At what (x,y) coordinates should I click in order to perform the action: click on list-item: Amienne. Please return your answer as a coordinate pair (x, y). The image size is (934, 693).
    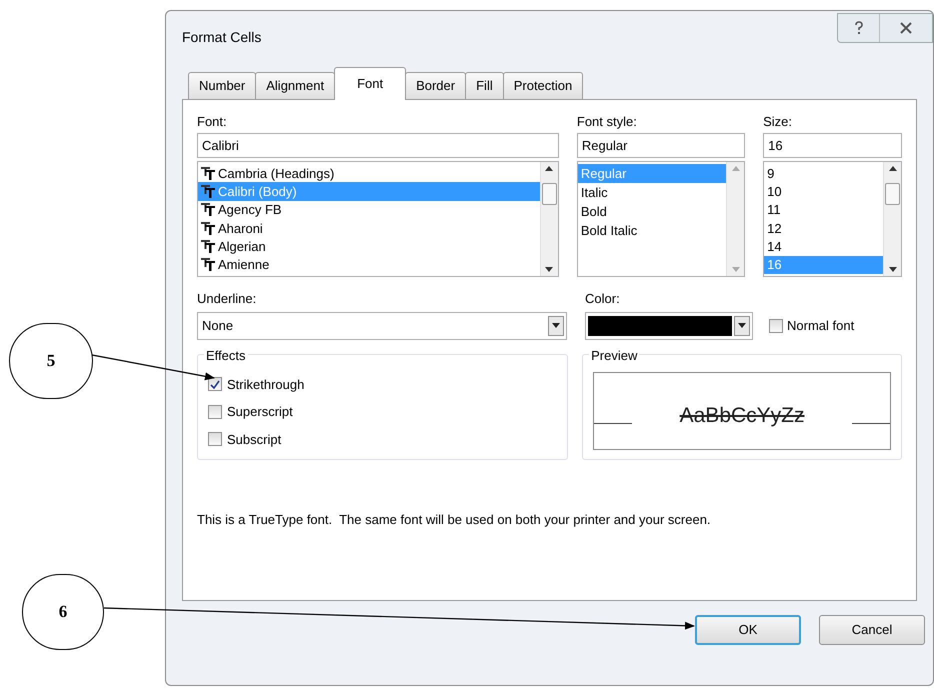
    Looking at the image, I should click on (369, 265).